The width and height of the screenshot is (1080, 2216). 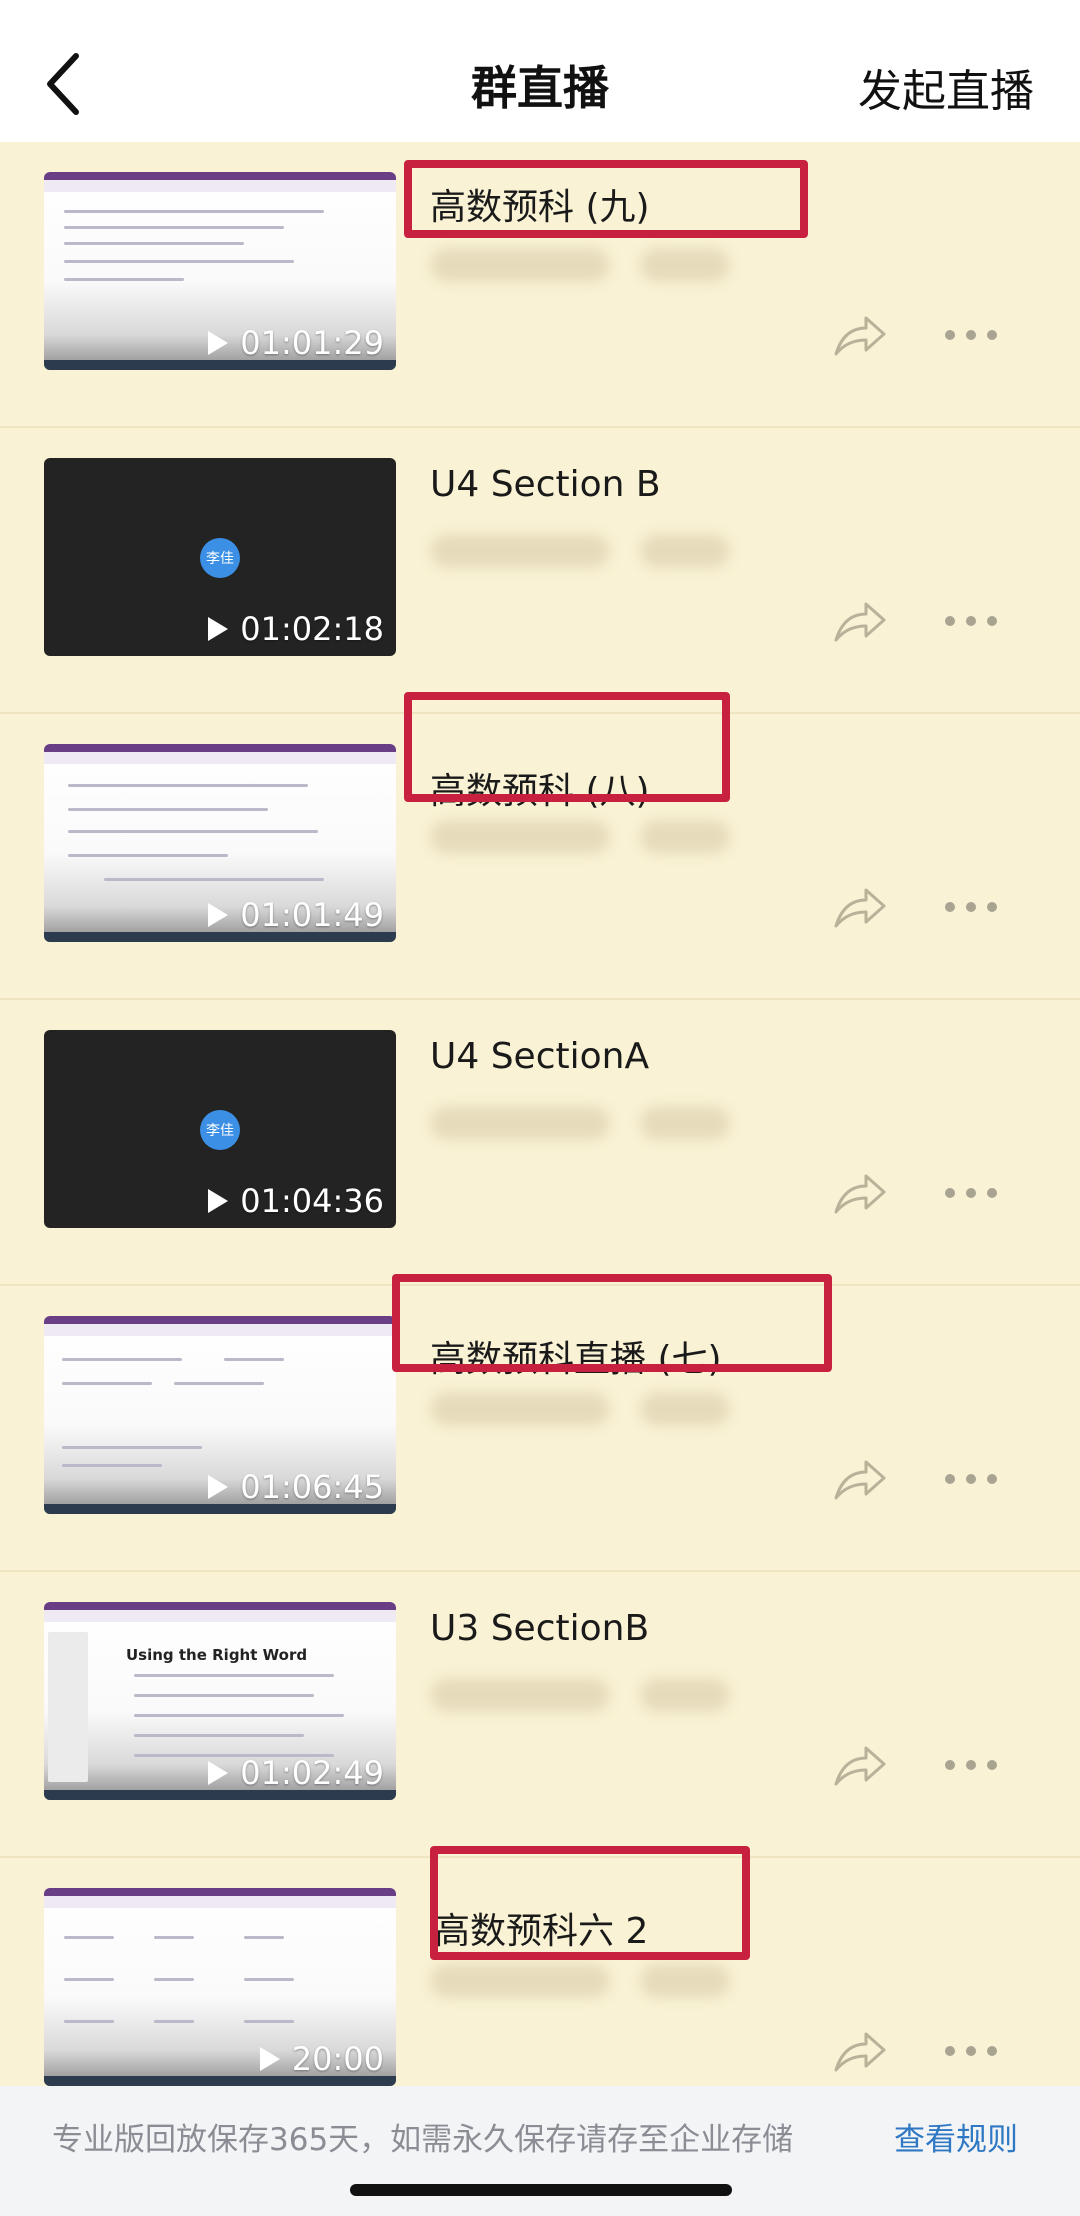 I want to click on video-duration: 01:01:49, so click(x=295, y=915).